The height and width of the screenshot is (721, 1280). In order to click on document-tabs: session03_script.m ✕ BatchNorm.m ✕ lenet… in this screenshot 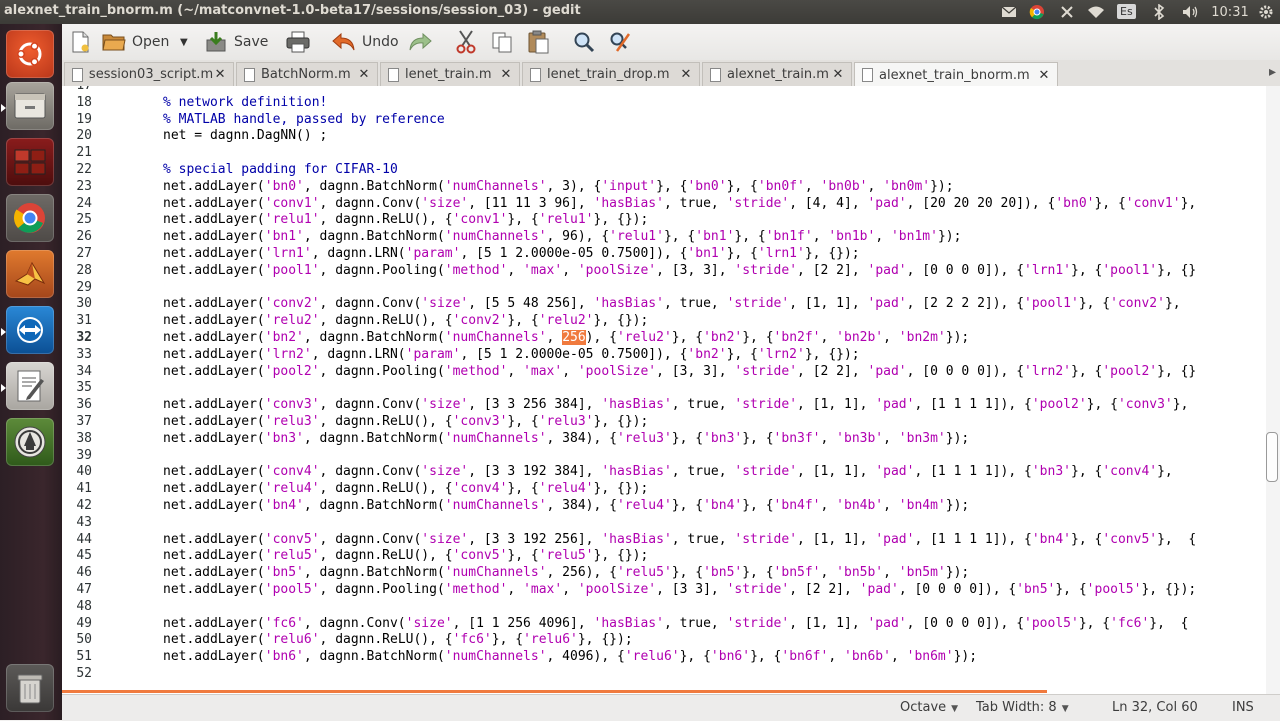, I will do `click(671, 73)`.